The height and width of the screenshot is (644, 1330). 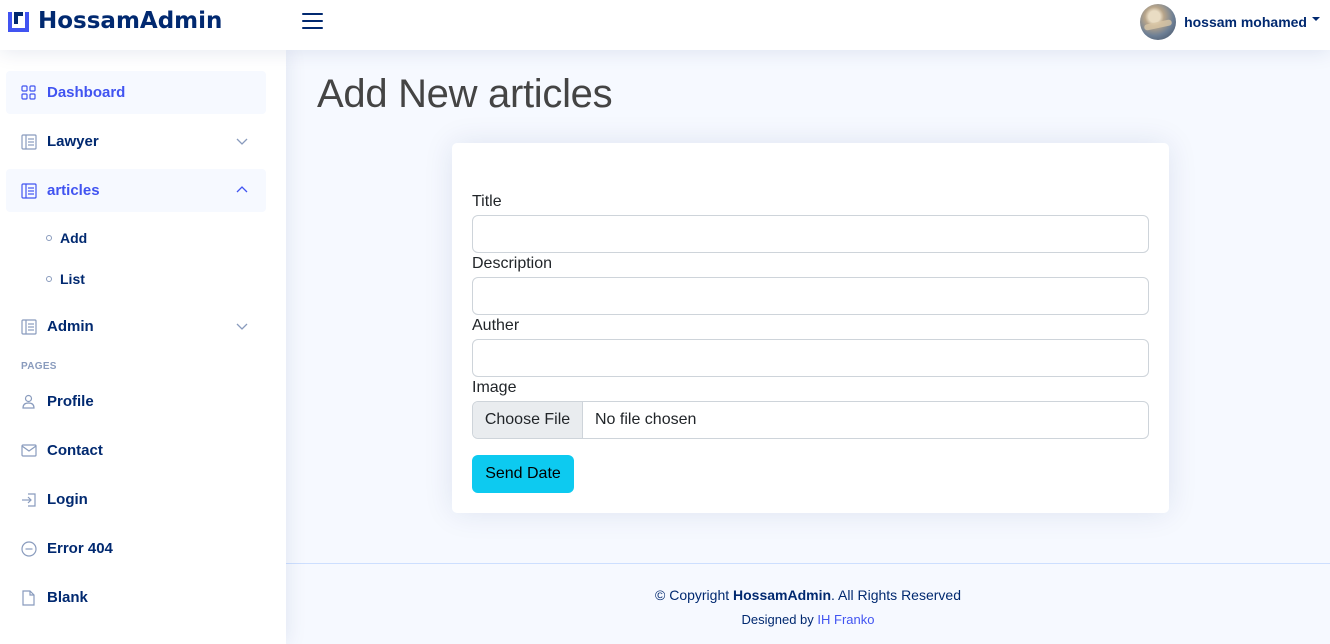 I want to click on brand-name: HossamAdmin, so click(x=130, y=21).